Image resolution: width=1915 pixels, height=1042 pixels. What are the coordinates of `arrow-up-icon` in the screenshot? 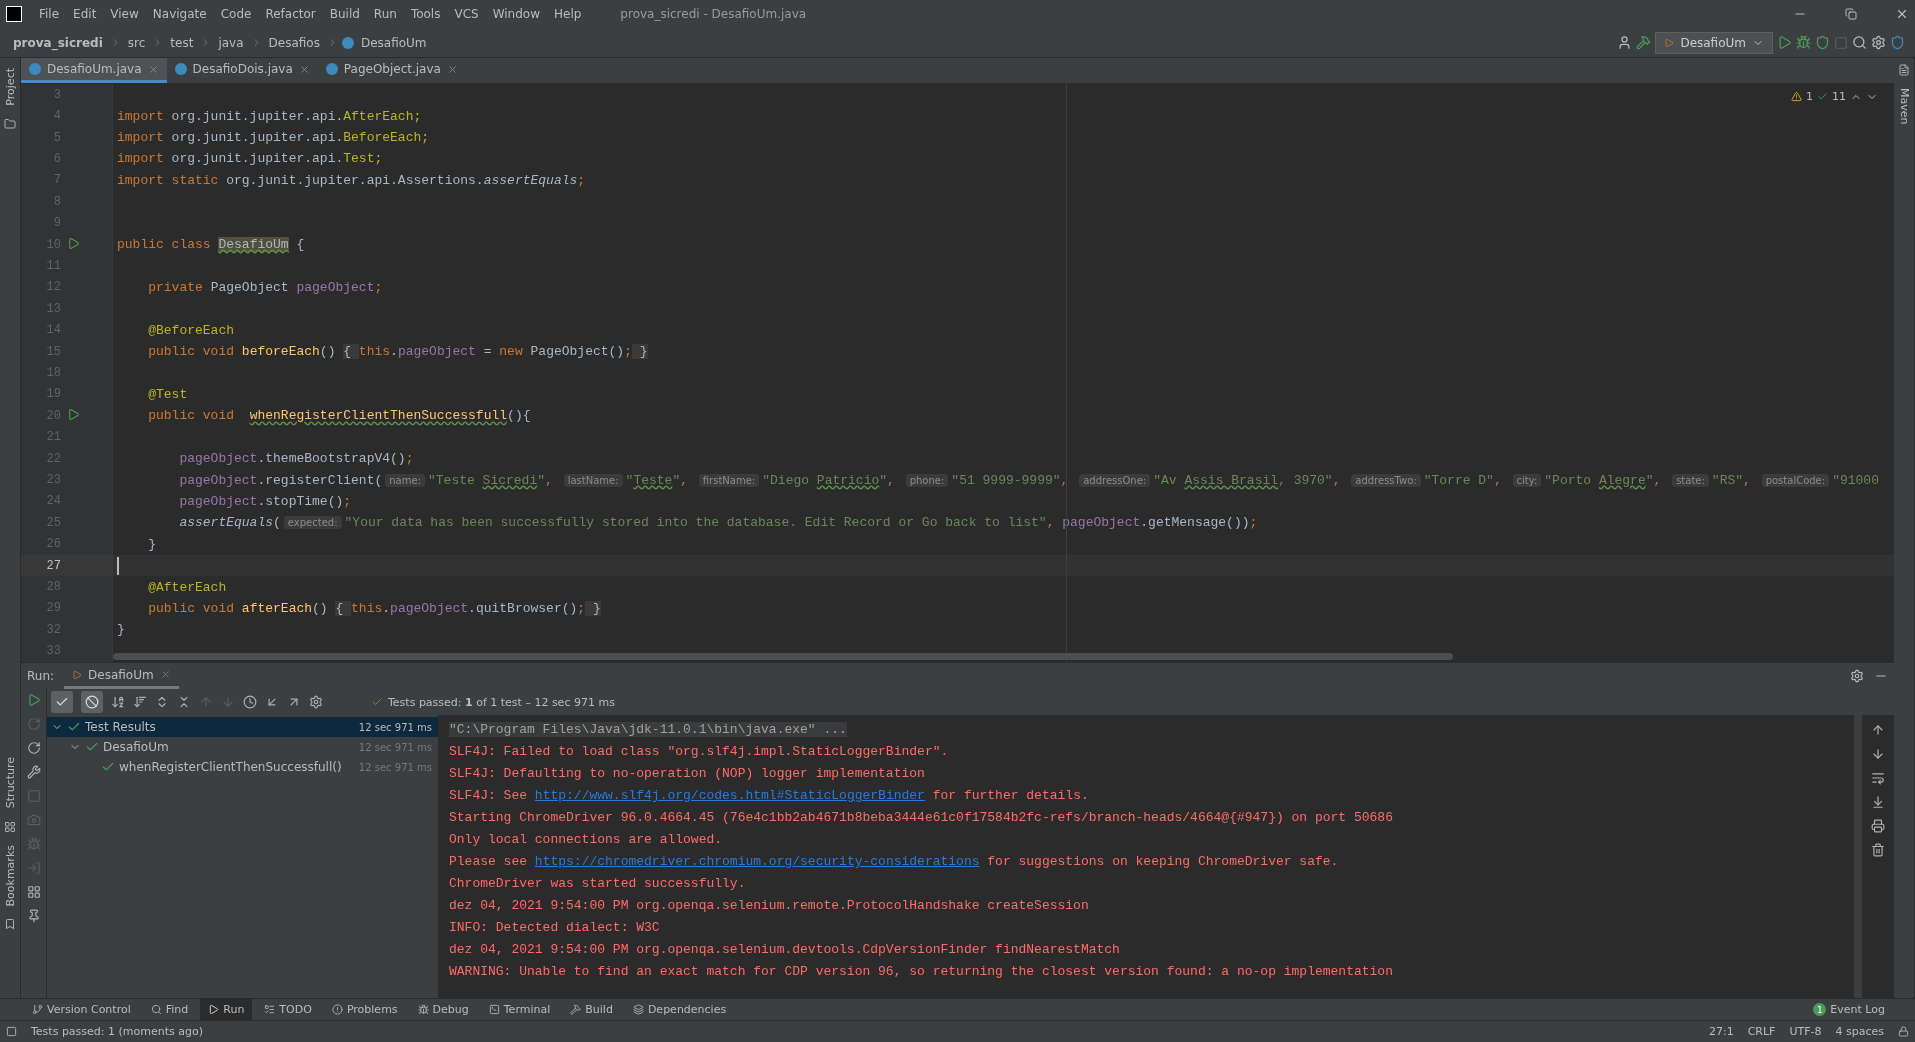 It's located at (1878, 730).